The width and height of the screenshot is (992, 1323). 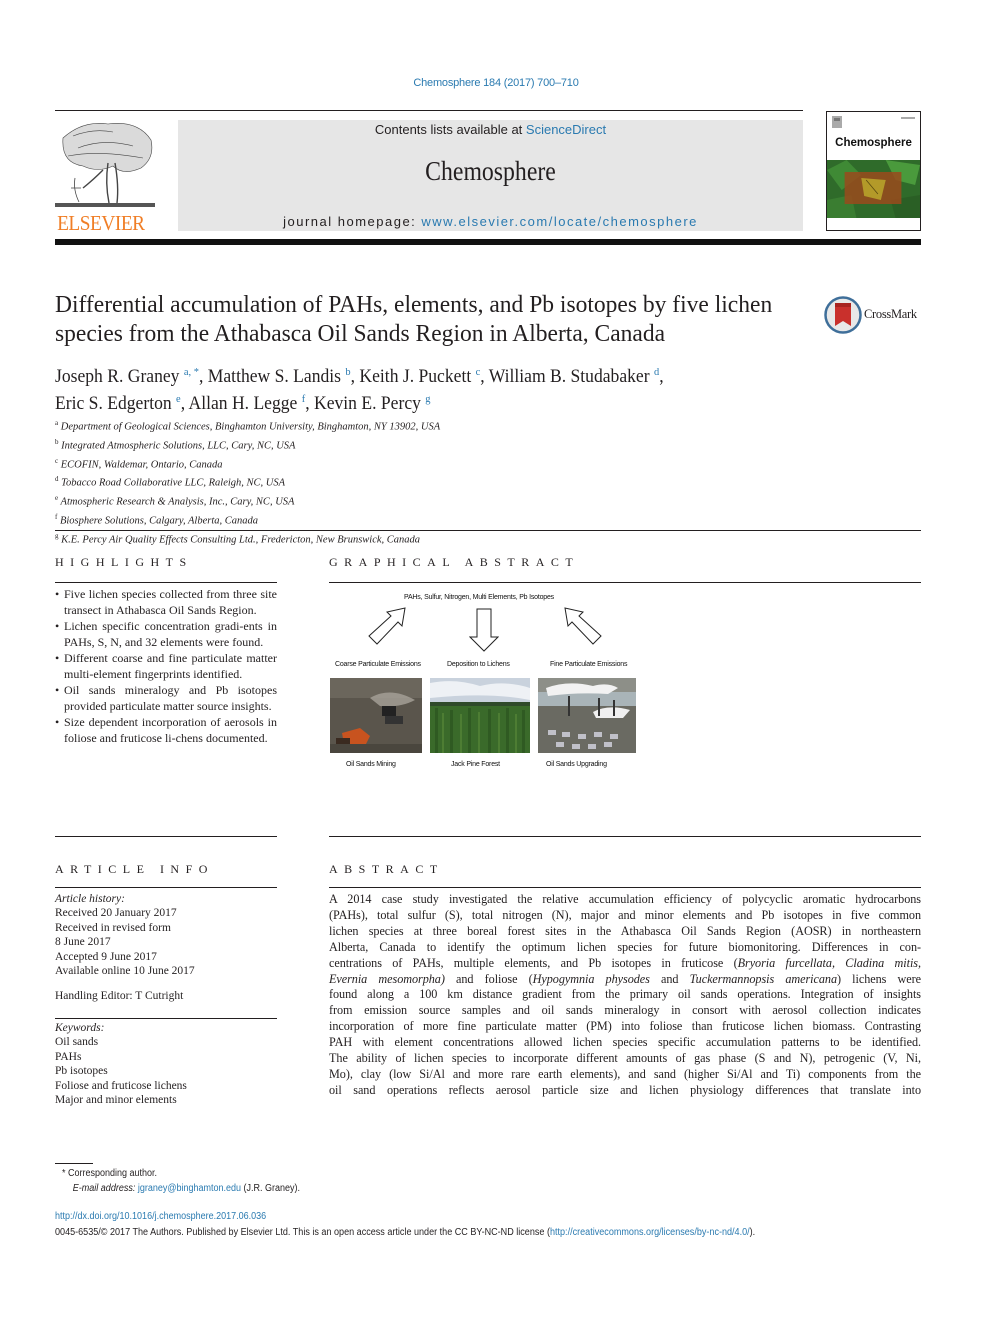 I want to click on species-name: Hypogymnia physodes, so click(x=591, y=978).